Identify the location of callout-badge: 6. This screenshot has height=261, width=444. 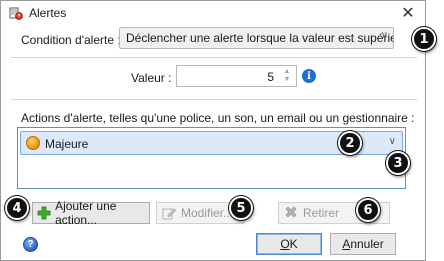
(368, 210).